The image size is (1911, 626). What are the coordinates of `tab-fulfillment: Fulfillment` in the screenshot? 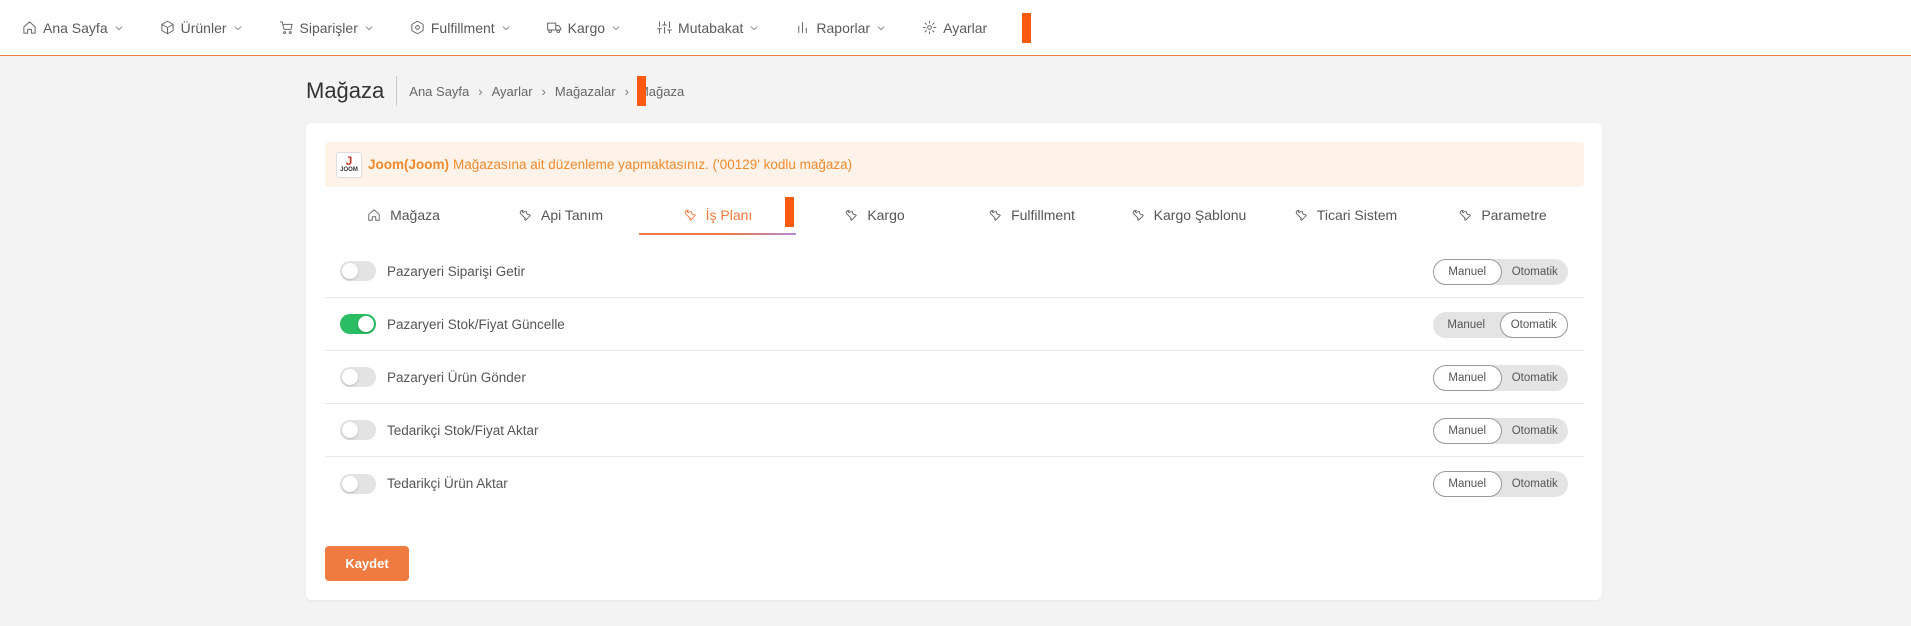 It's located at (1031, 215).